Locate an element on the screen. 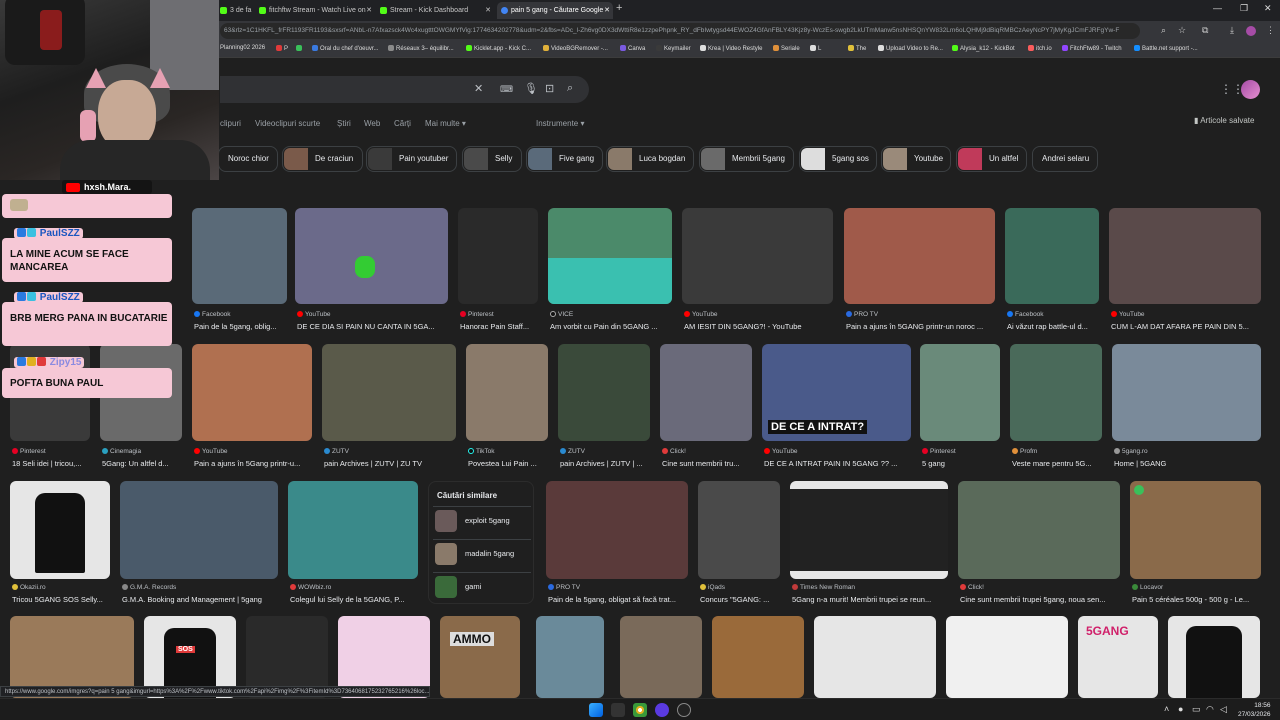  tab-mai-multe: Mai multe ▾ is located at coordinates (445, 123).